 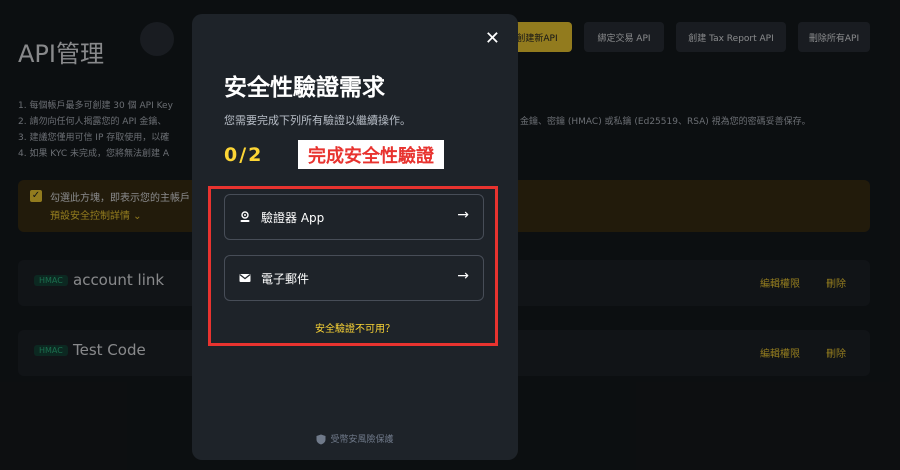 What do you see at coordinates (293, 218) in the screenshot?
I see `option-label: 驗證器 App` at bounding box center [293, 218].